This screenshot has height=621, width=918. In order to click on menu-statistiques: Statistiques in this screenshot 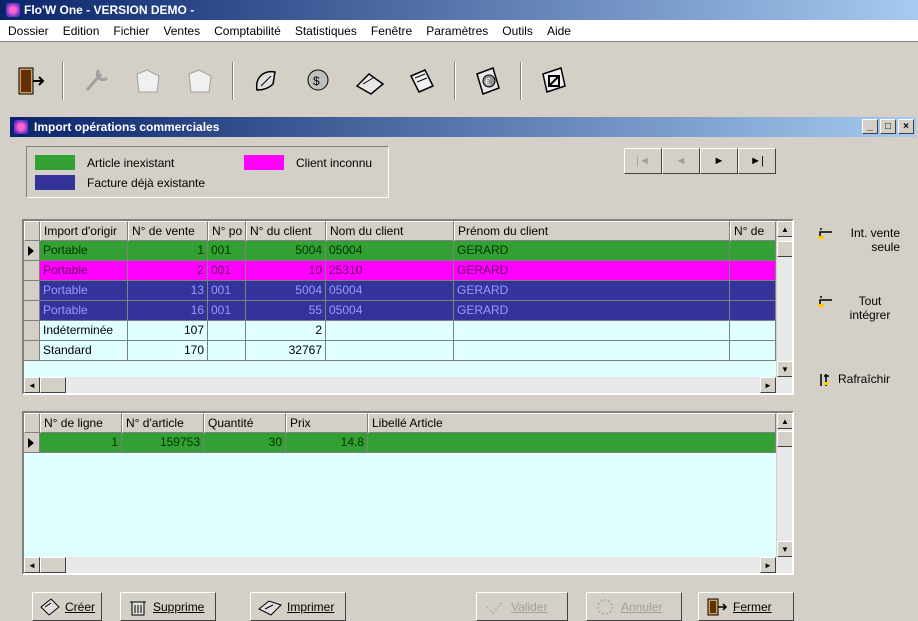, I will do `click(326, 31)`.